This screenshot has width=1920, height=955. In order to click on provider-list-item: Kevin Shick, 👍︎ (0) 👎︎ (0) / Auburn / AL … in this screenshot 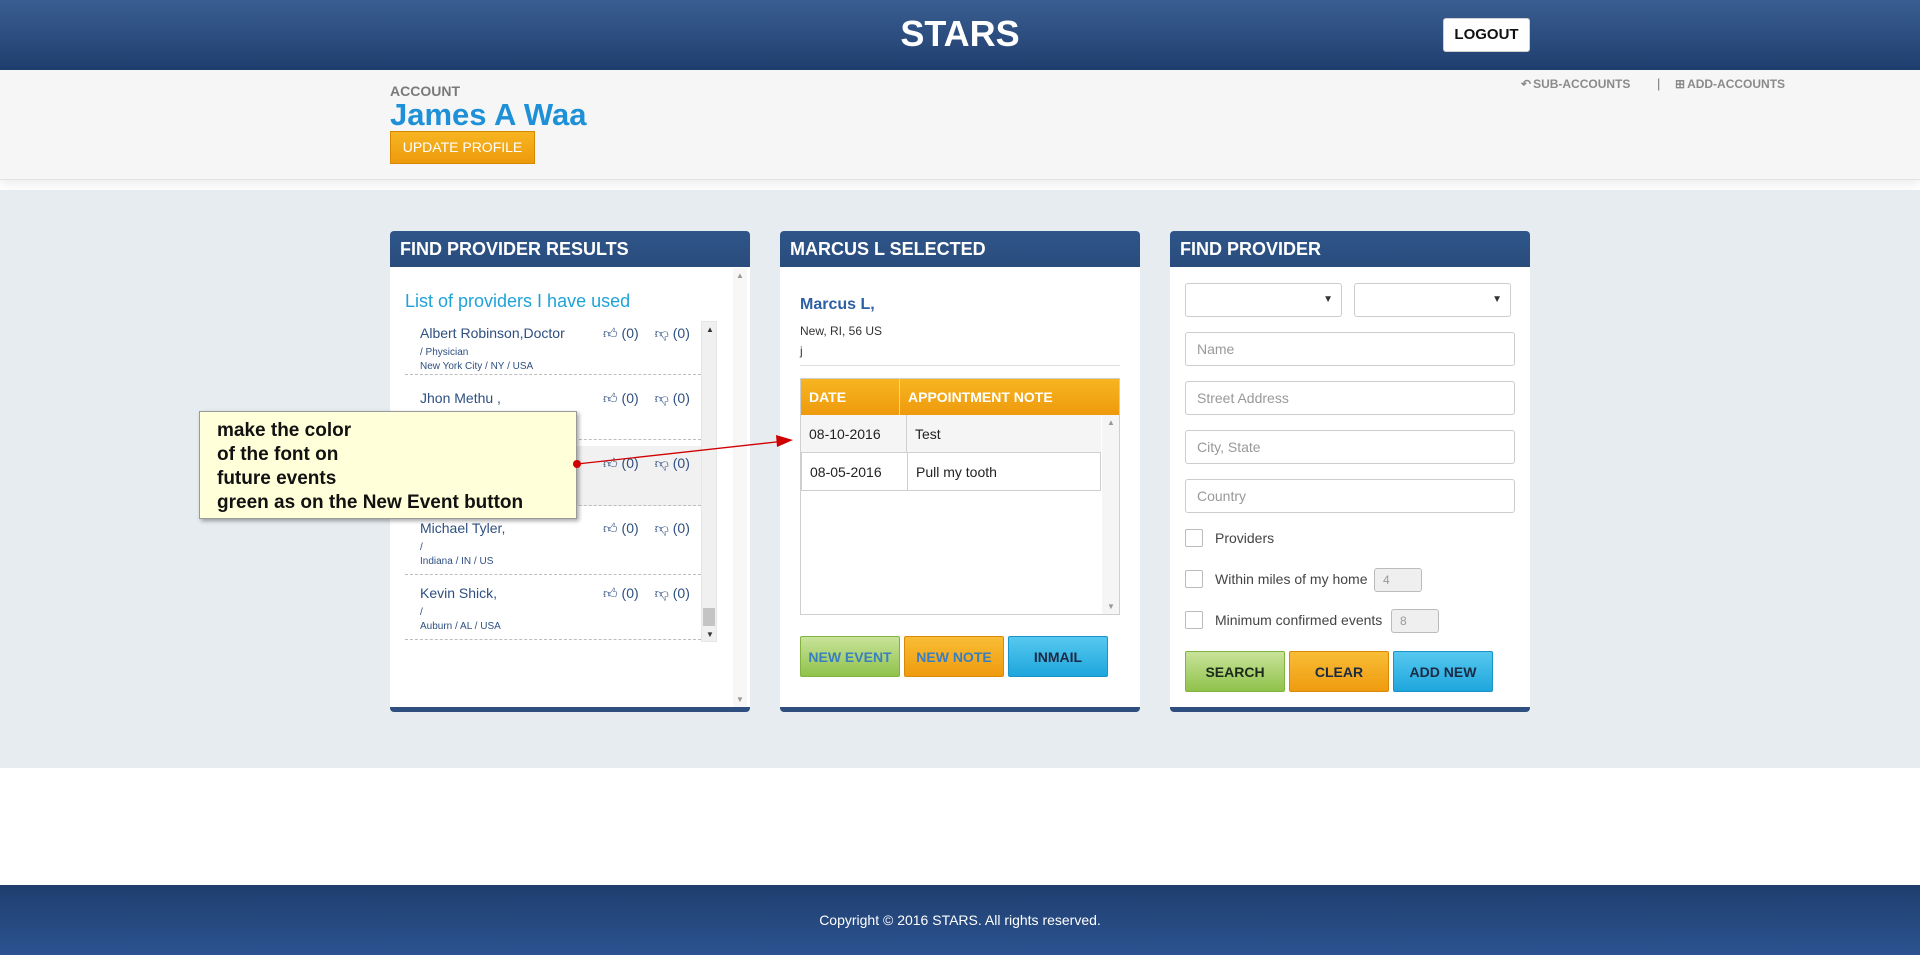, I will do `click(553, 610)`.